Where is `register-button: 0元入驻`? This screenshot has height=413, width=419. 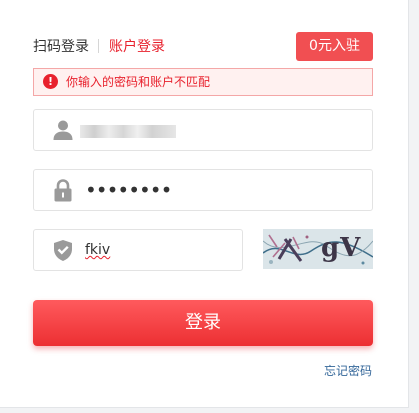 register-button: 0元入驻 is located at coordinates (334, 46).